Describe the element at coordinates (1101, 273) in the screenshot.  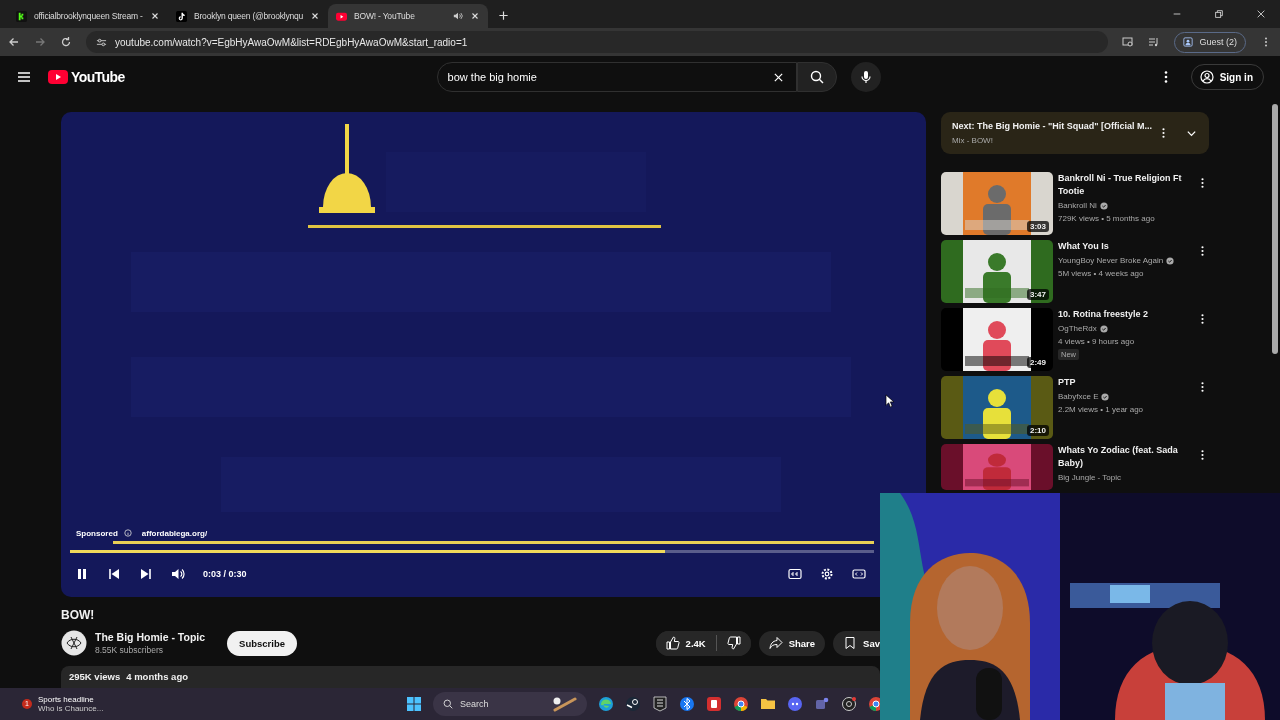
I see `video-stats: 5M views • 4 weeks ago` at that location.